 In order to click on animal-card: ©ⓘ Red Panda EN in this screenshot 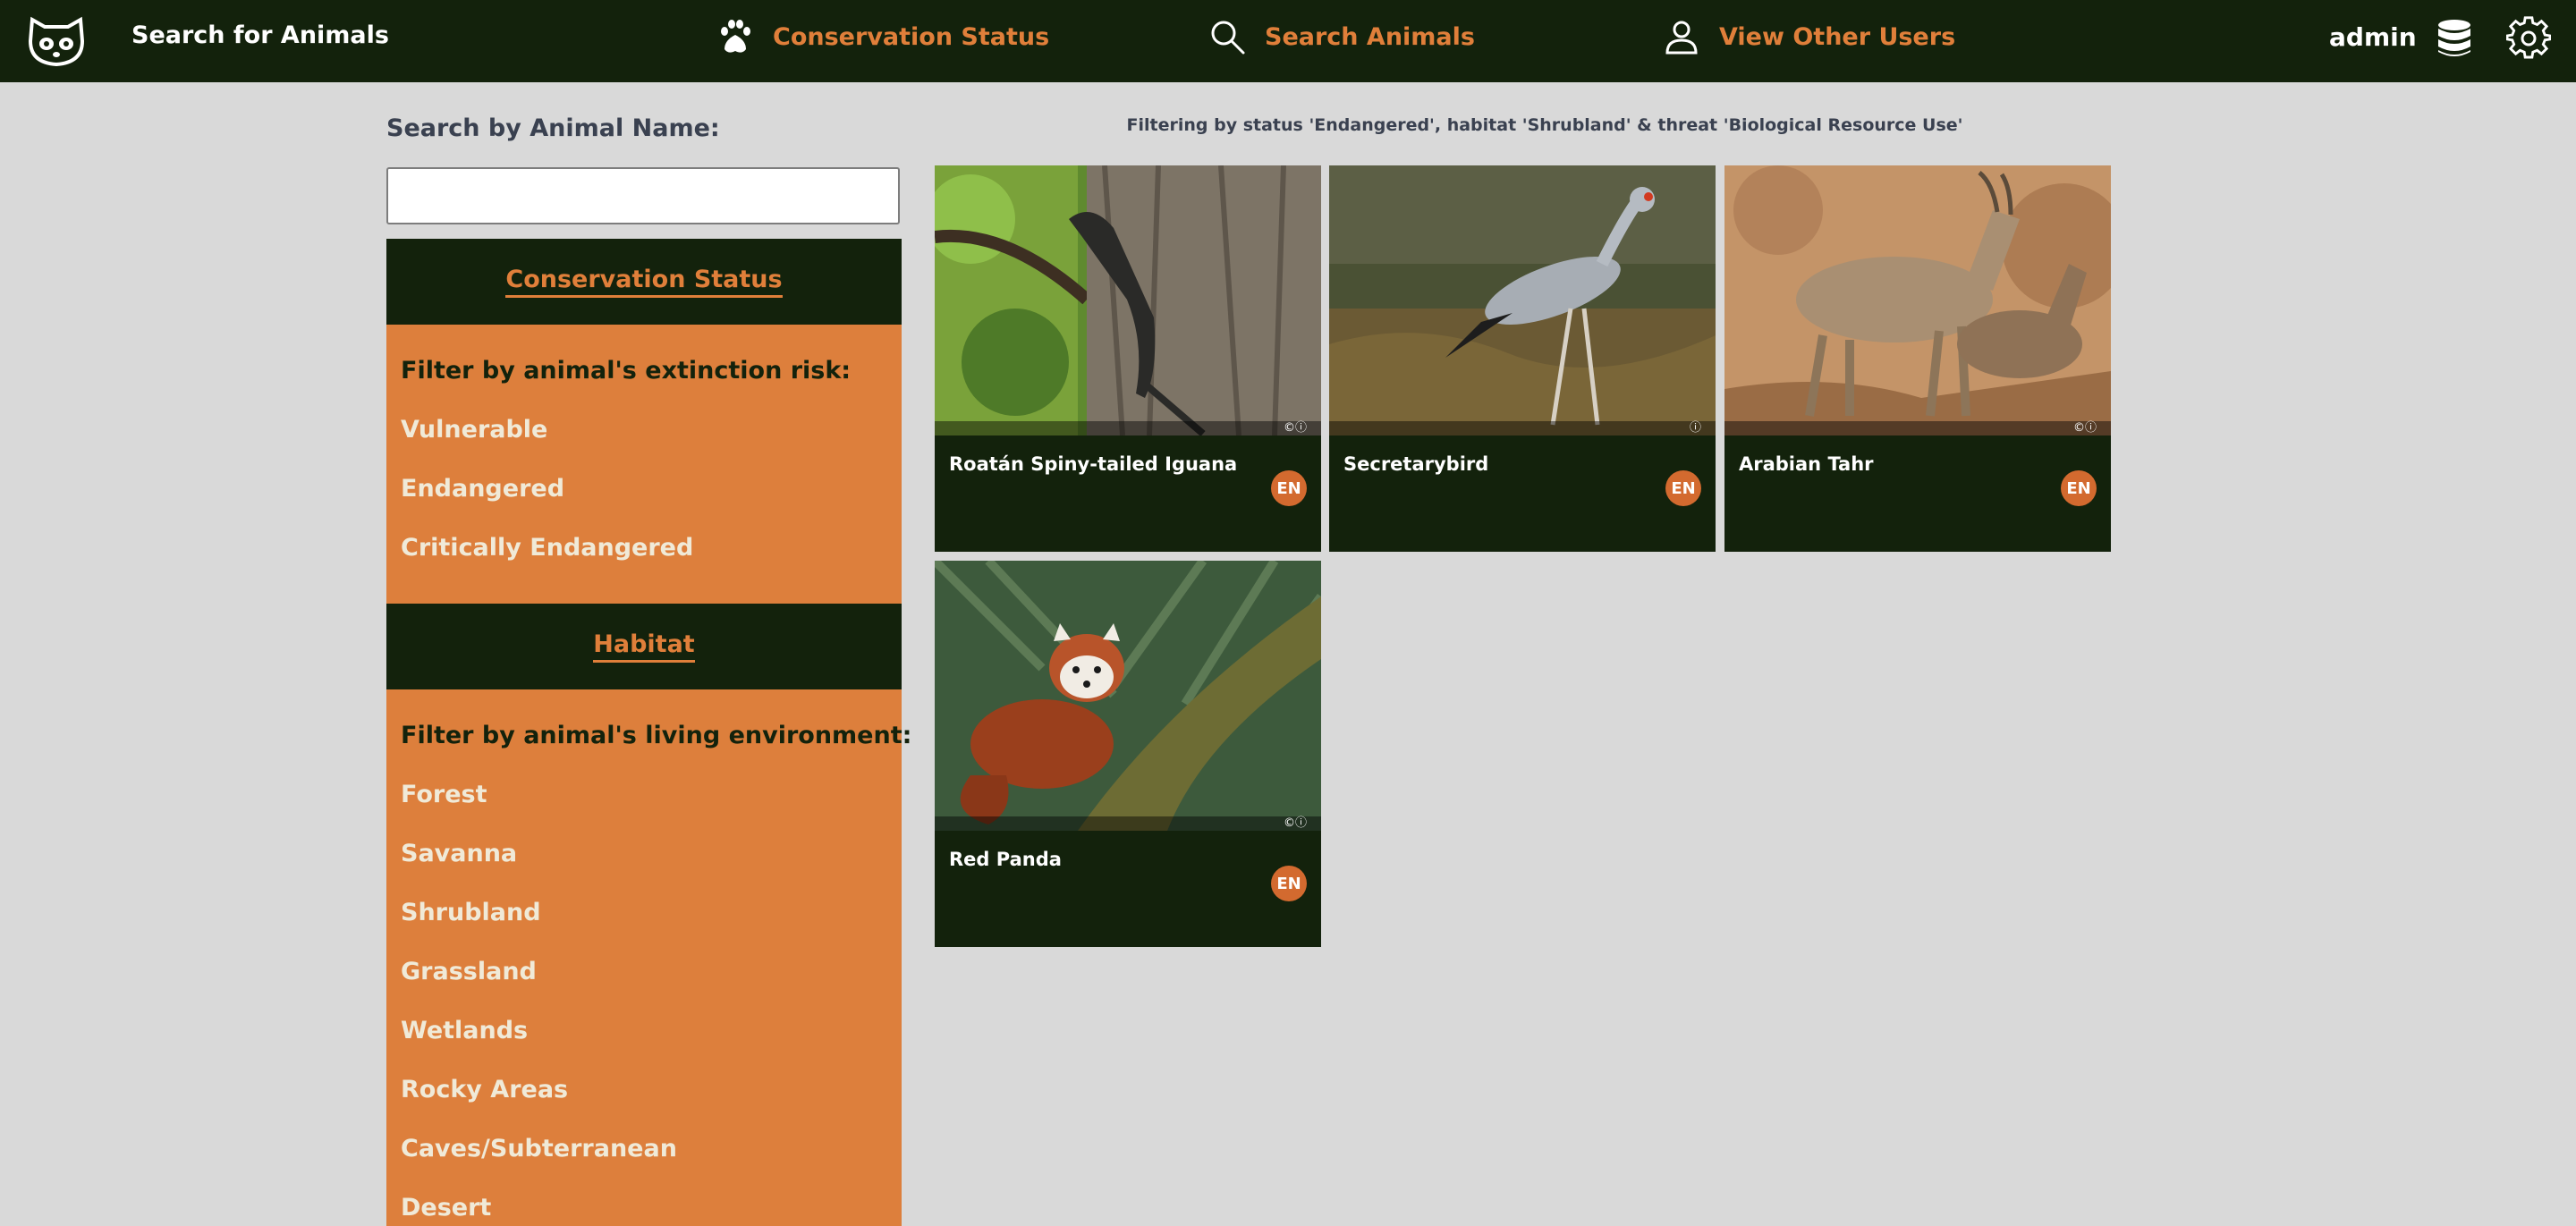, I will do `click(1128, 754)`.